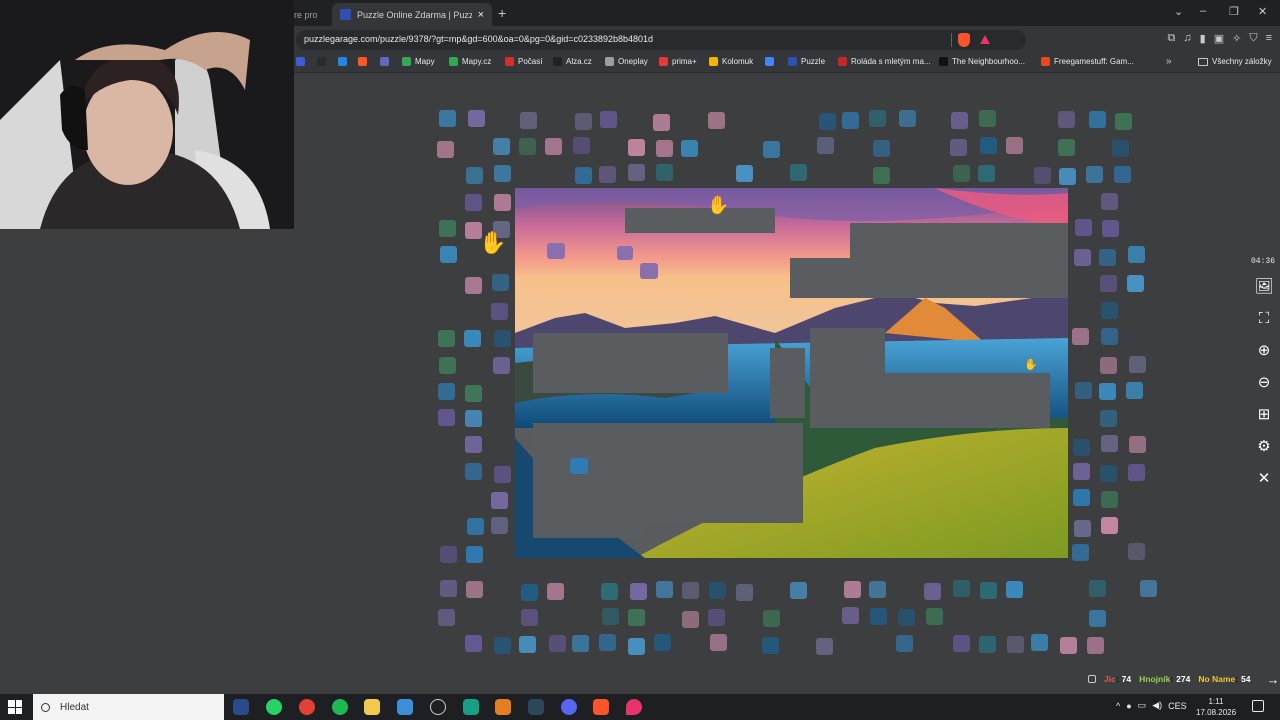 This screenshot has height=720, width=1280. Describe the element at coordinates (1264, 446) in the screenshot. I see `settings-button: ⚙` at that location.